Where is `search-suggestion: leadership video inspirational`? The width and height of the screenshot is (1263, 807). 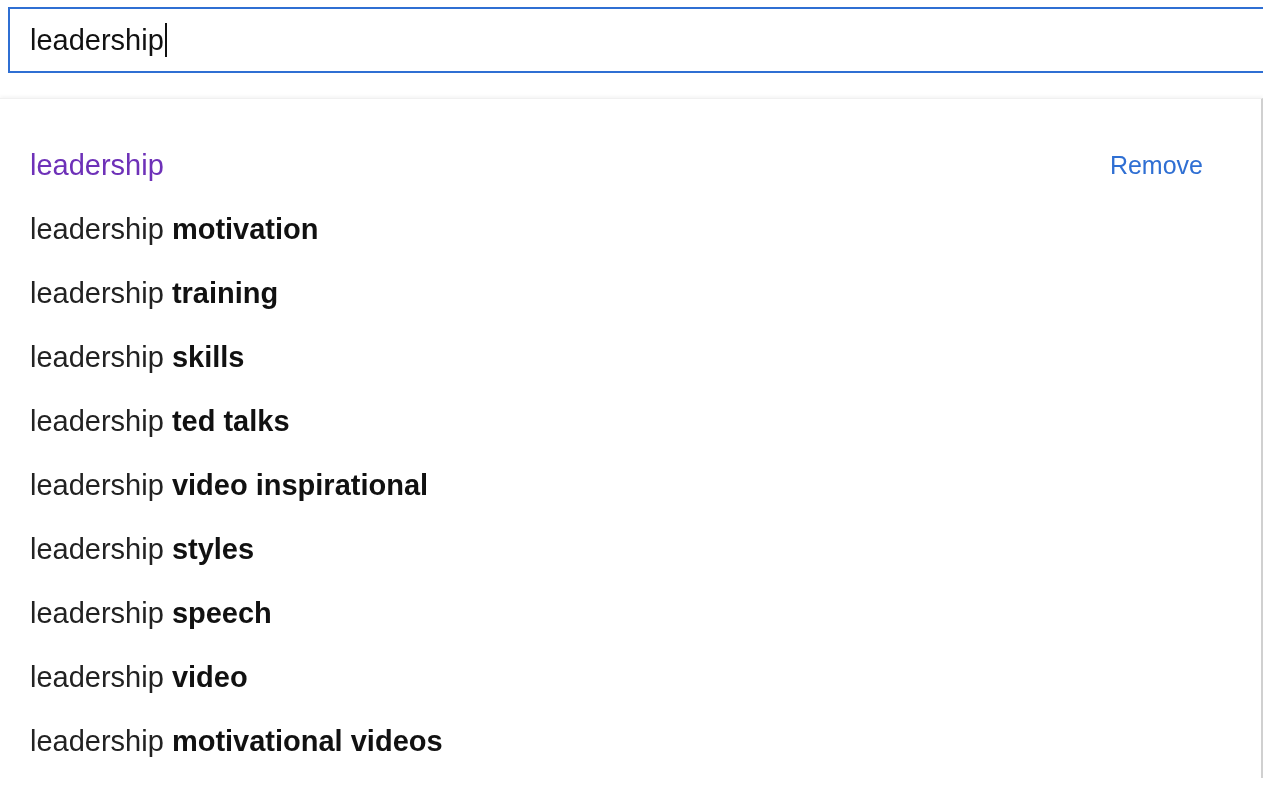
search-suggestion: leadership video inspirational is located at coordinates (616, 485).